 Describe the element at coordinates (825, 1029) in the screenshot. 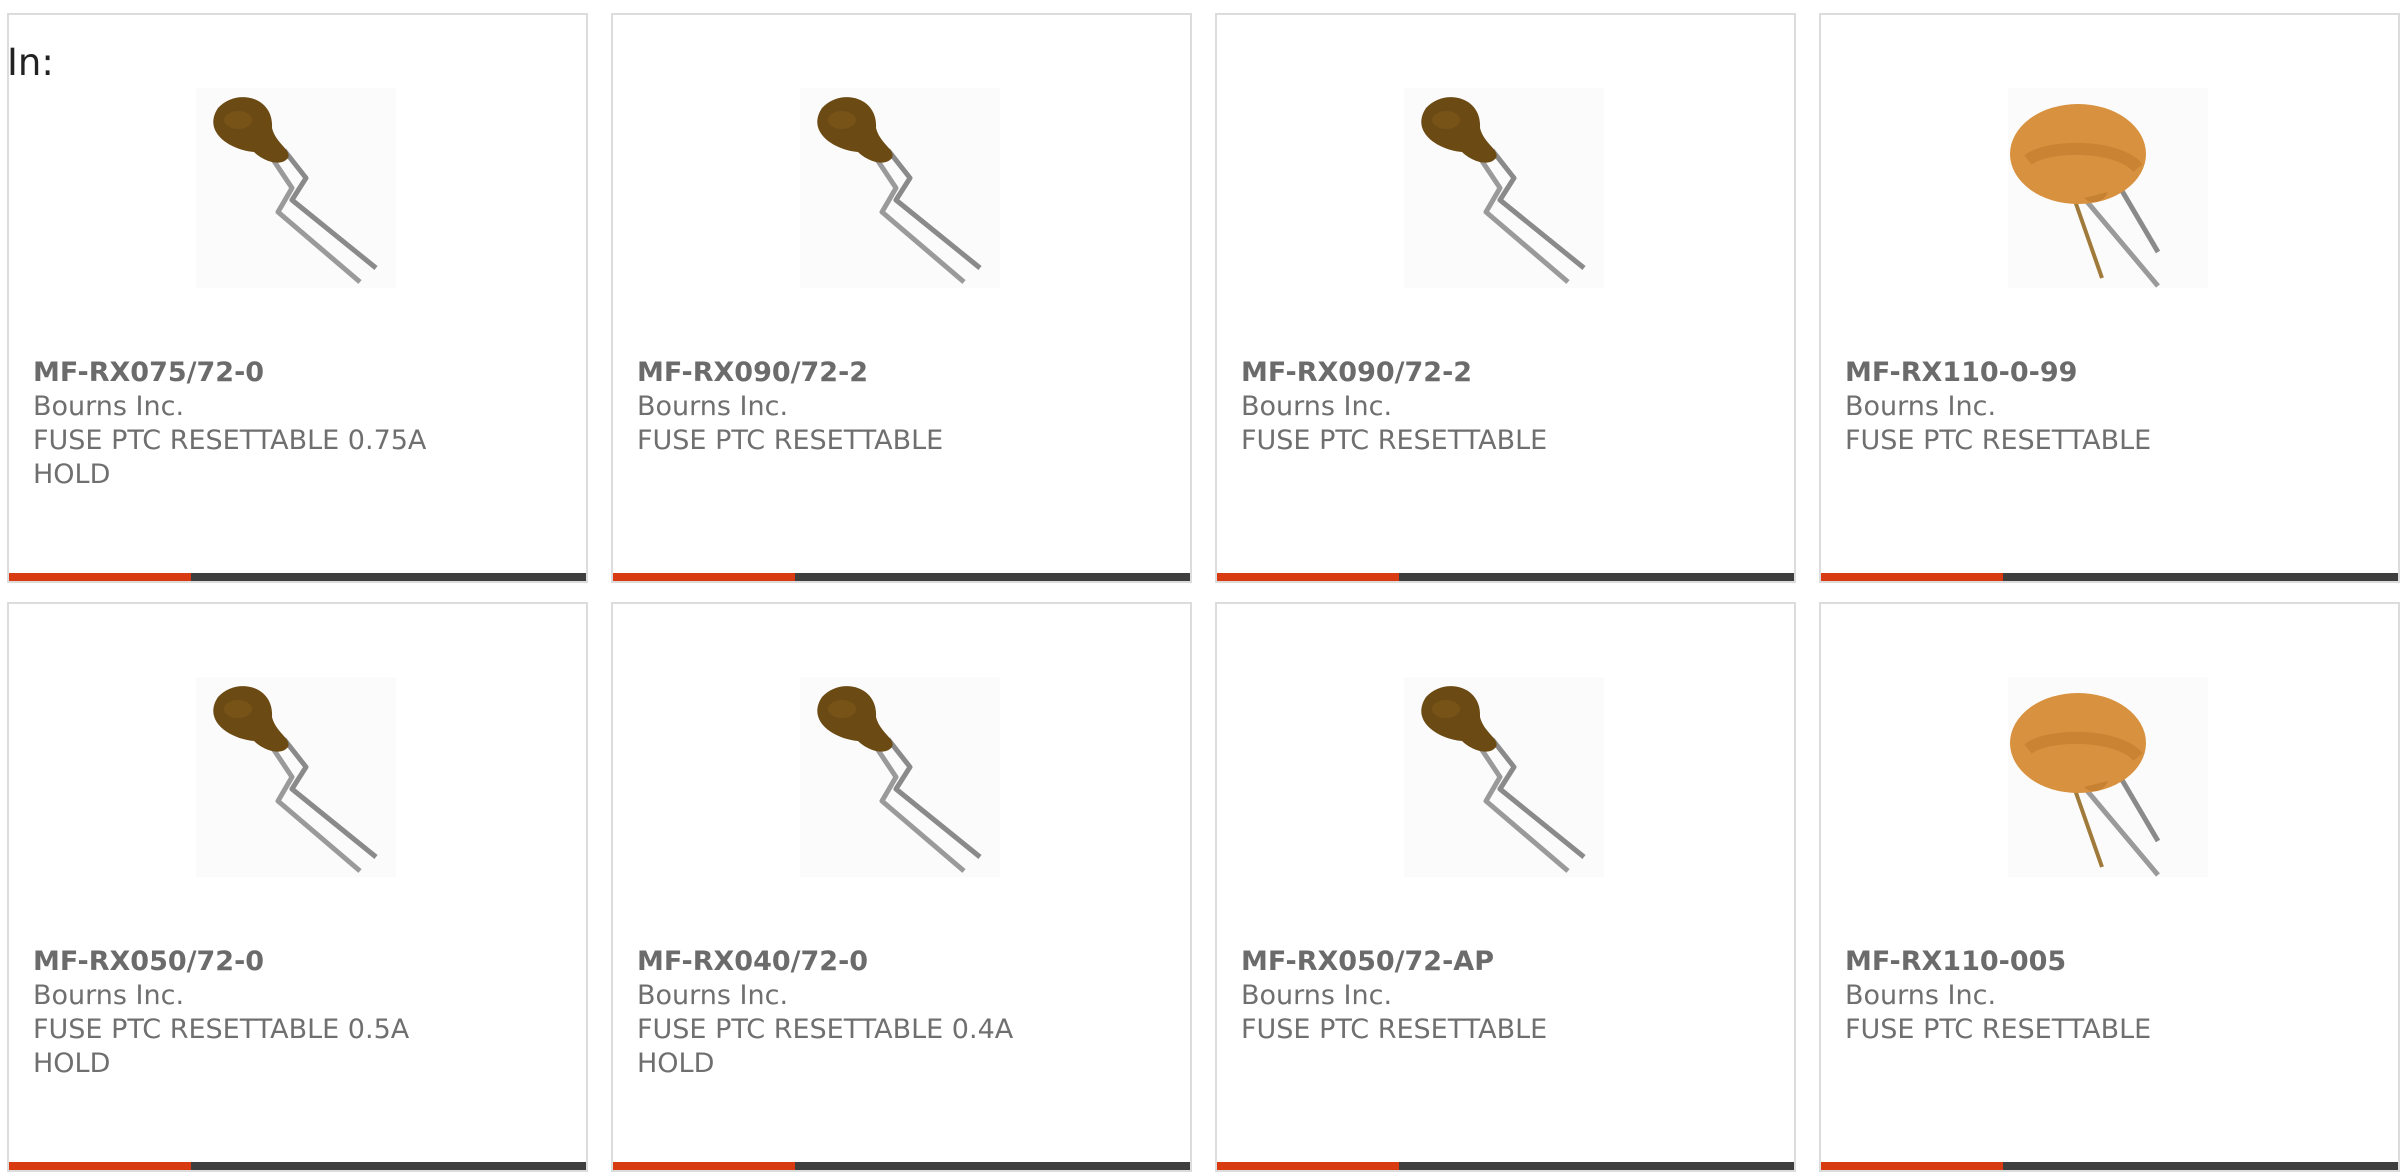

I see `description-line-1: FUSE PTC RESETTABLE 0.4A` at that location.